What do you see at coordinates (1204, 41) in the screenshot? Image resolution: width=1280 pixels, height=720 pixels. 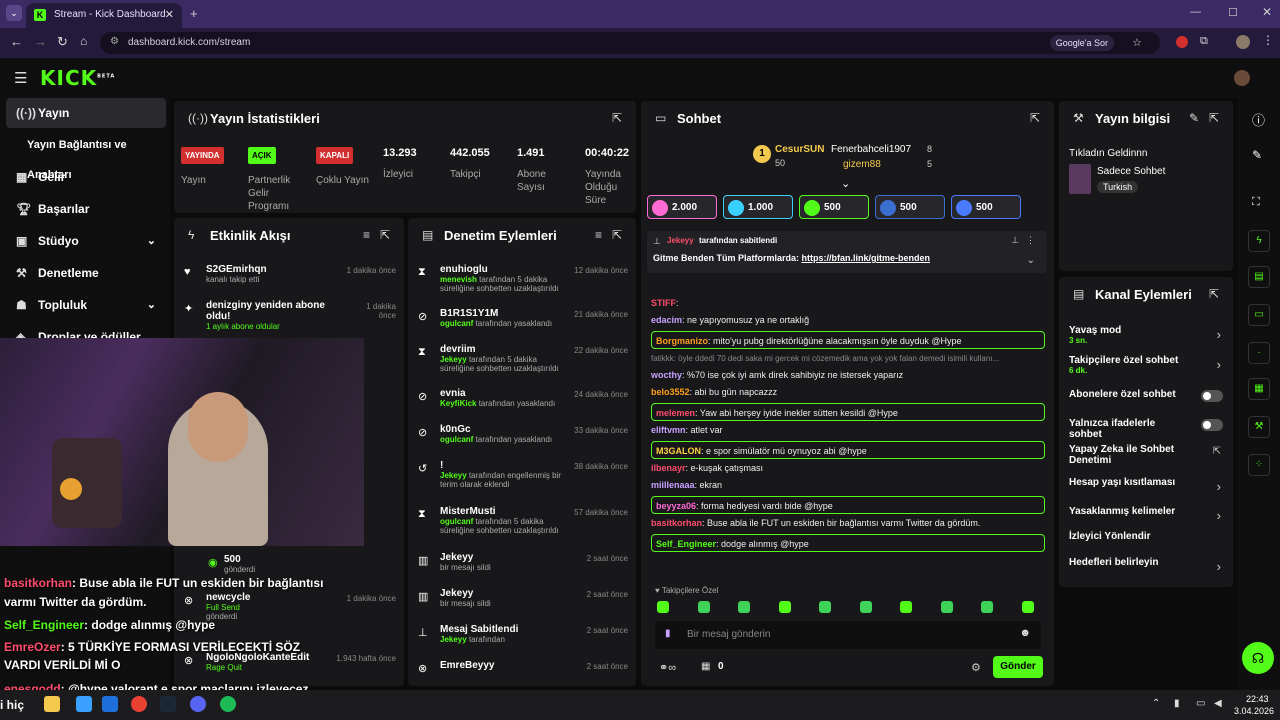 I see `extensions-puzzle-icon: ⧉` at bounding box center [1204, 41].